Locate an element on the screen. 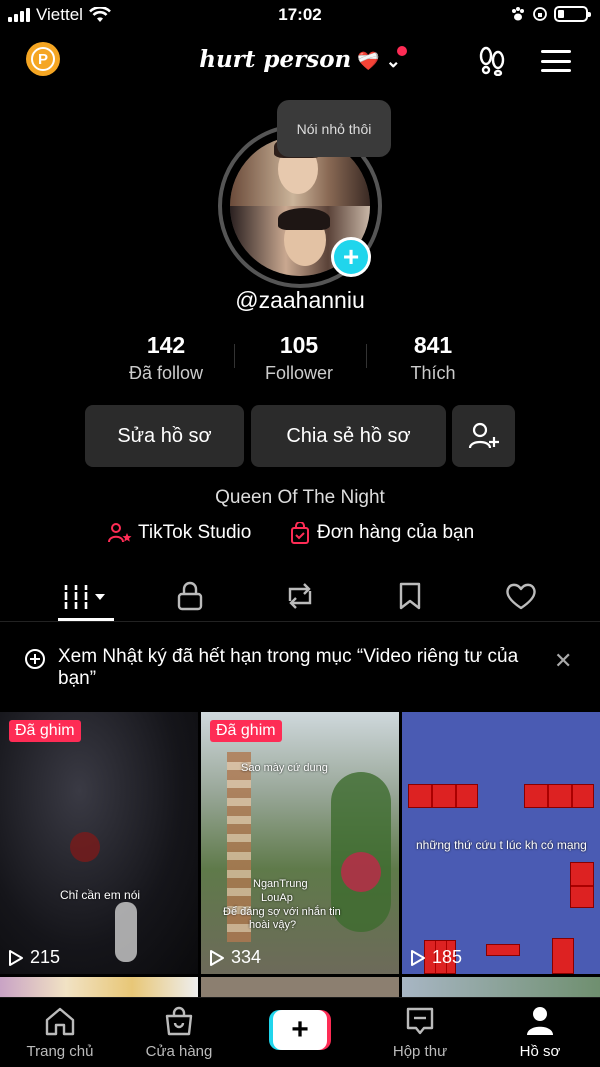 This screenshot has width=600, height=1067. grid-icon is located at coordinates (84, 597).